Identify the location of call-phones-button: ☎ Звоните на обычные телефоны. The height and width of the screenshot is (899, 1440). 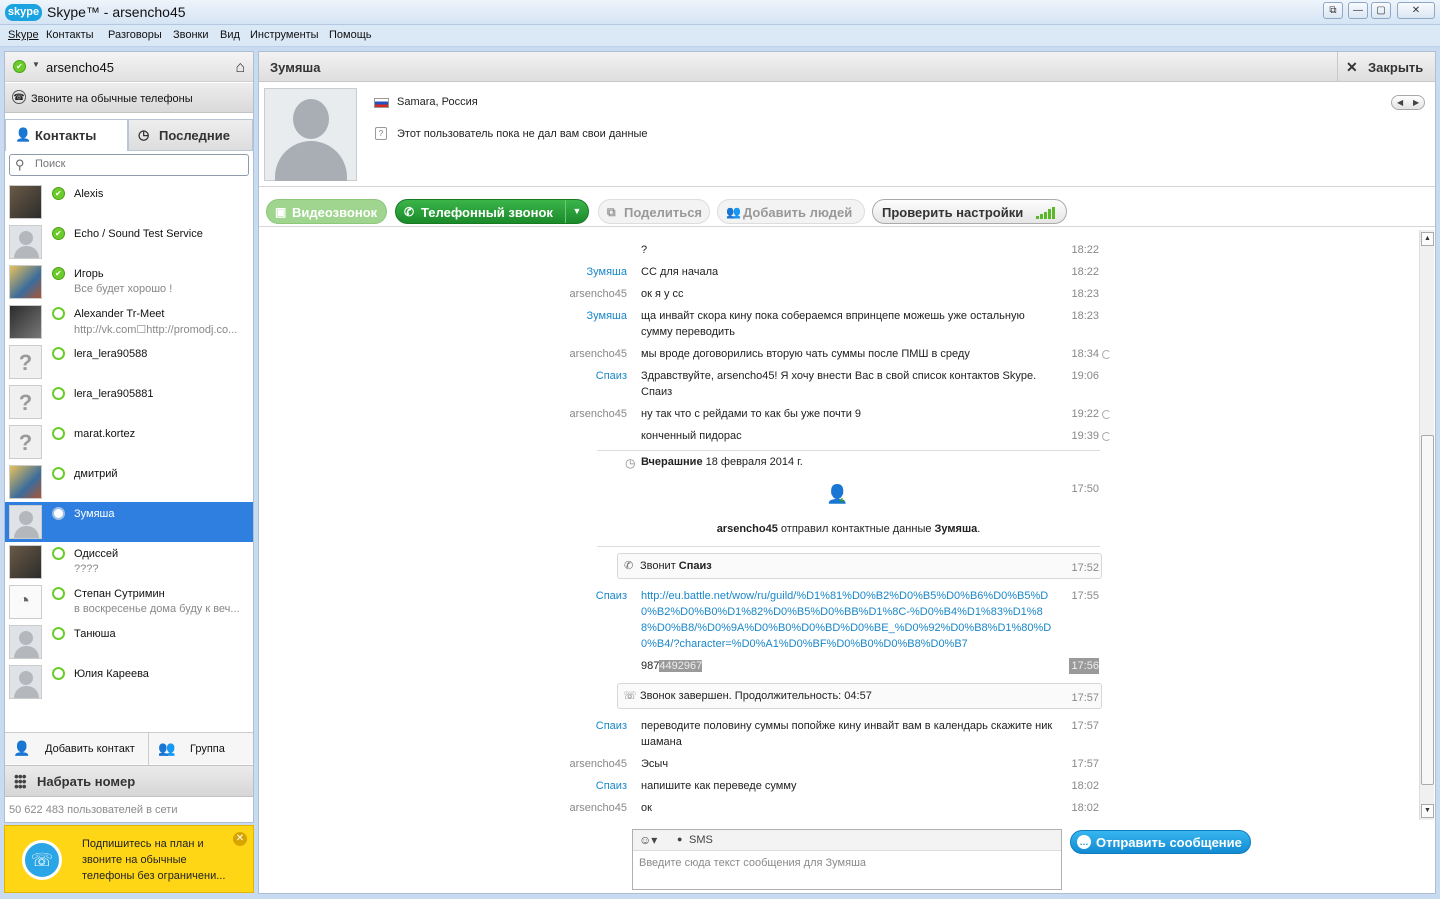
(129, 98).